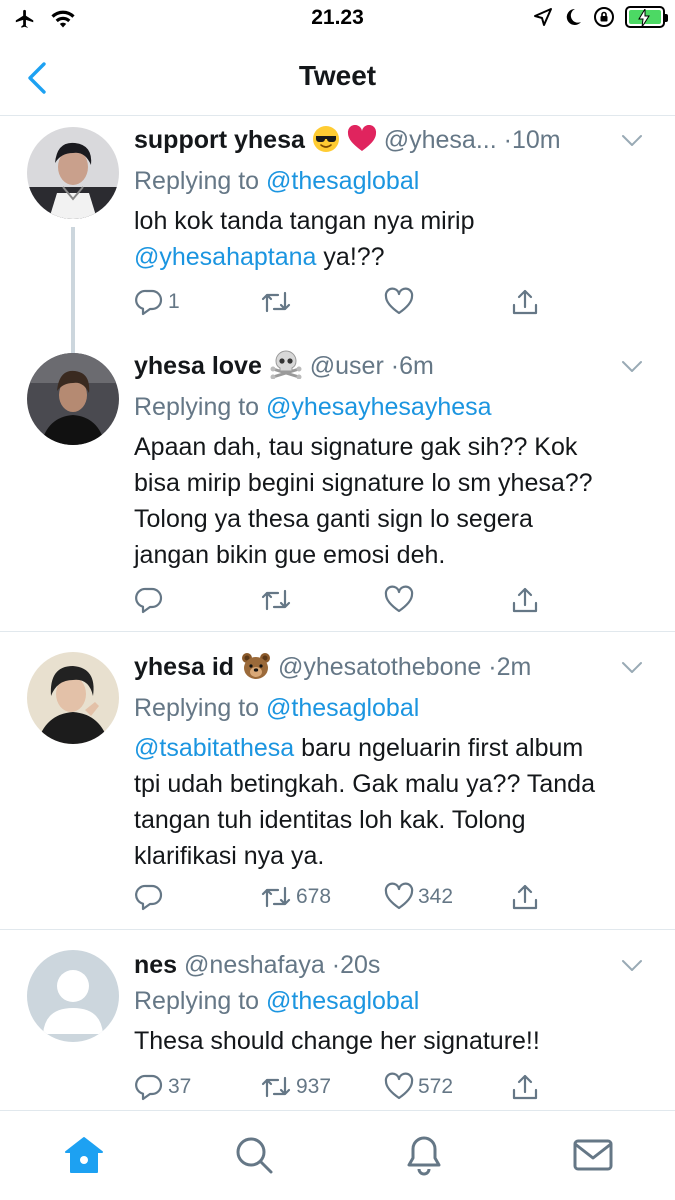  What do you see at coordinates (214, 748) in the screenshot?
I see `mention-link: @tsabitathesa` at bounding box center [214, 748].